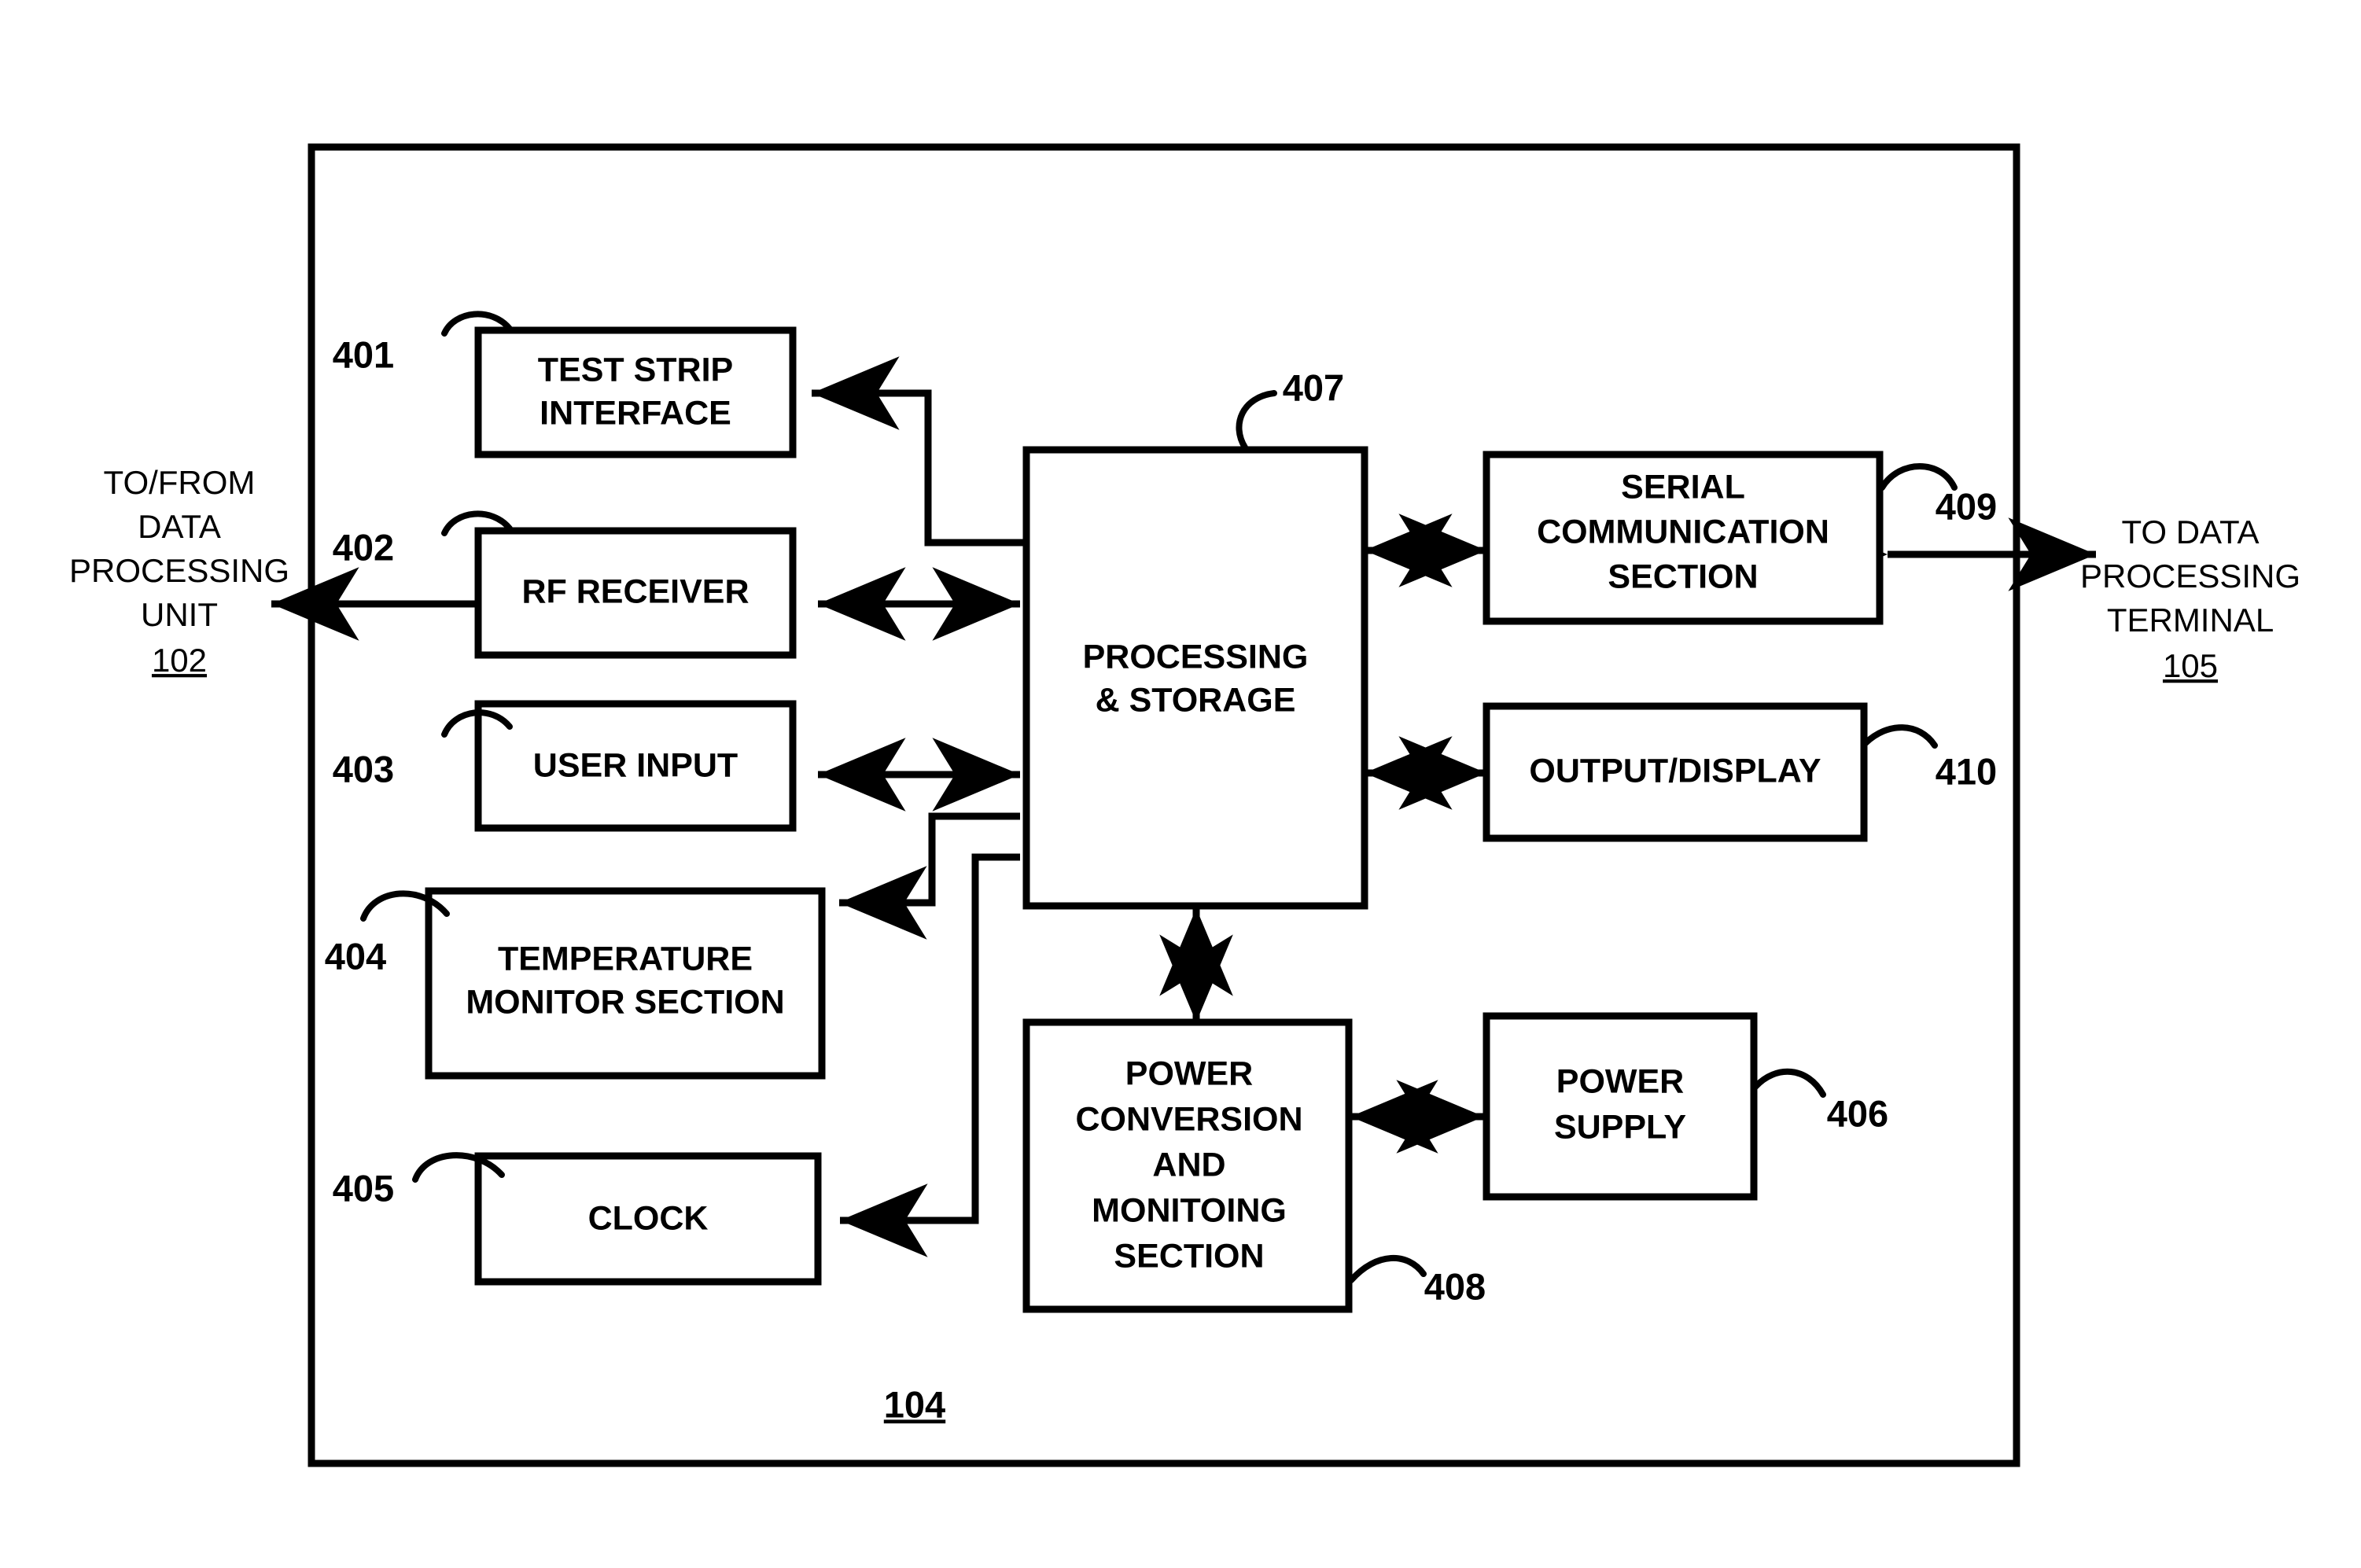 This screenshot has height=1568, width=2361. I want to click on external-left-line-4: UNIT, so click(179, 614).